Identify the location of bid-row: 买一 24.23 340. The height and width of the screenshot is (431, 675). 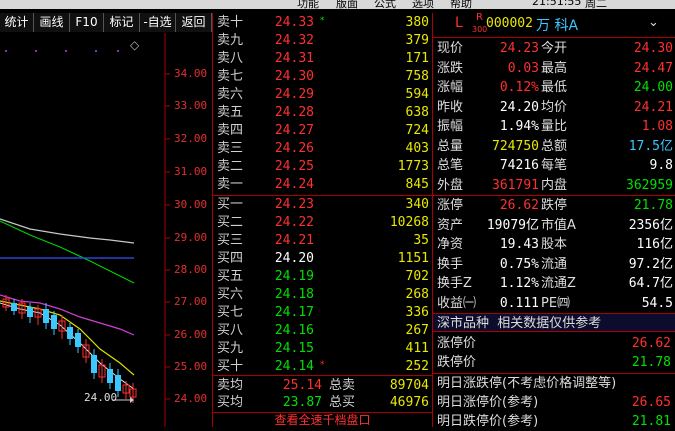
(322, 204).